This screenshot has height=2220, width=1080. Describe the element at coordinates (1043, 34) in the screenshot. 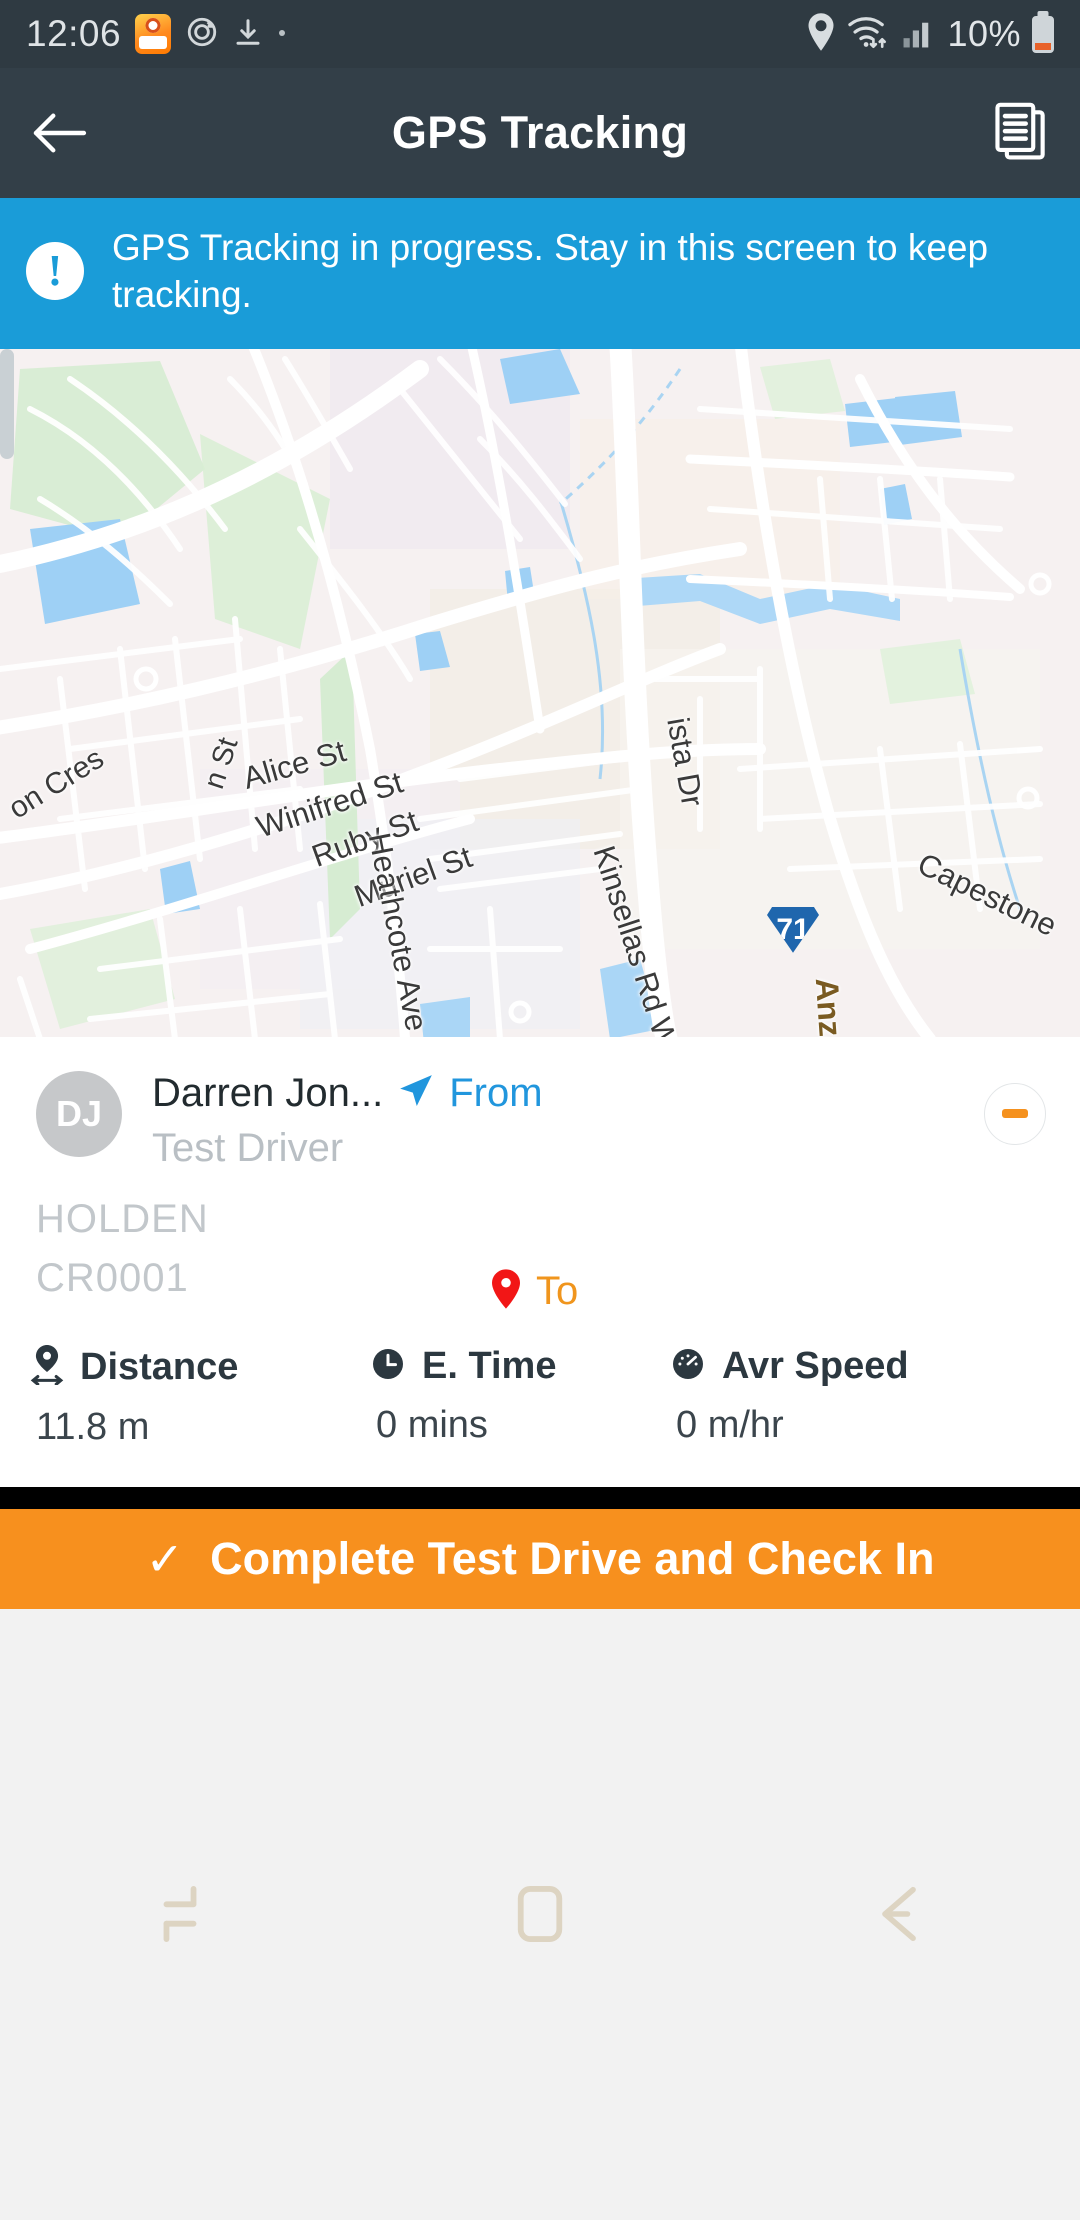

I see `battery-icon` at that location.